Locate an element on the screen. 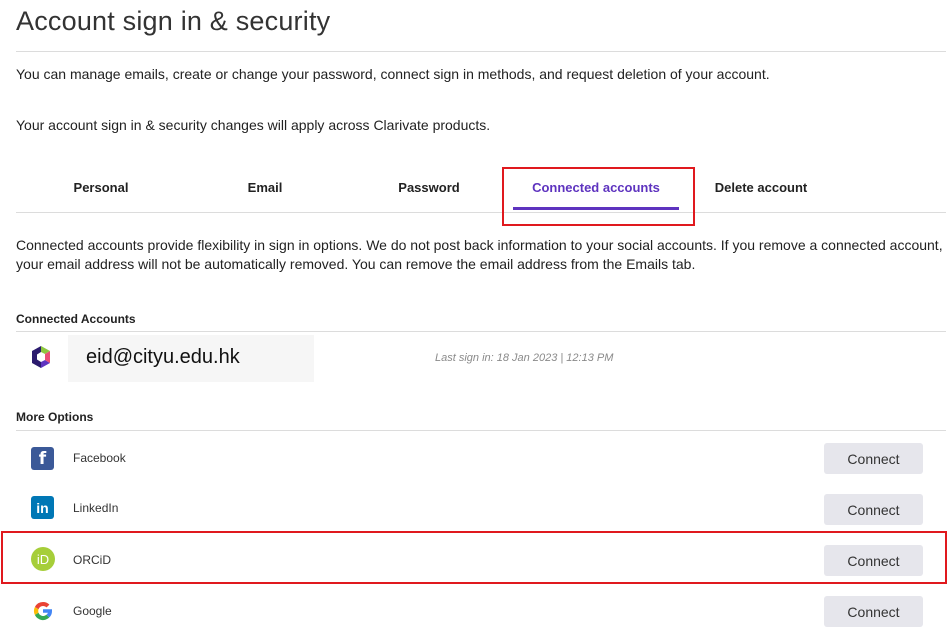 This screenshot has width=949, height=629. connect-facebook-button: Connect is located at coordinates (873, 458).